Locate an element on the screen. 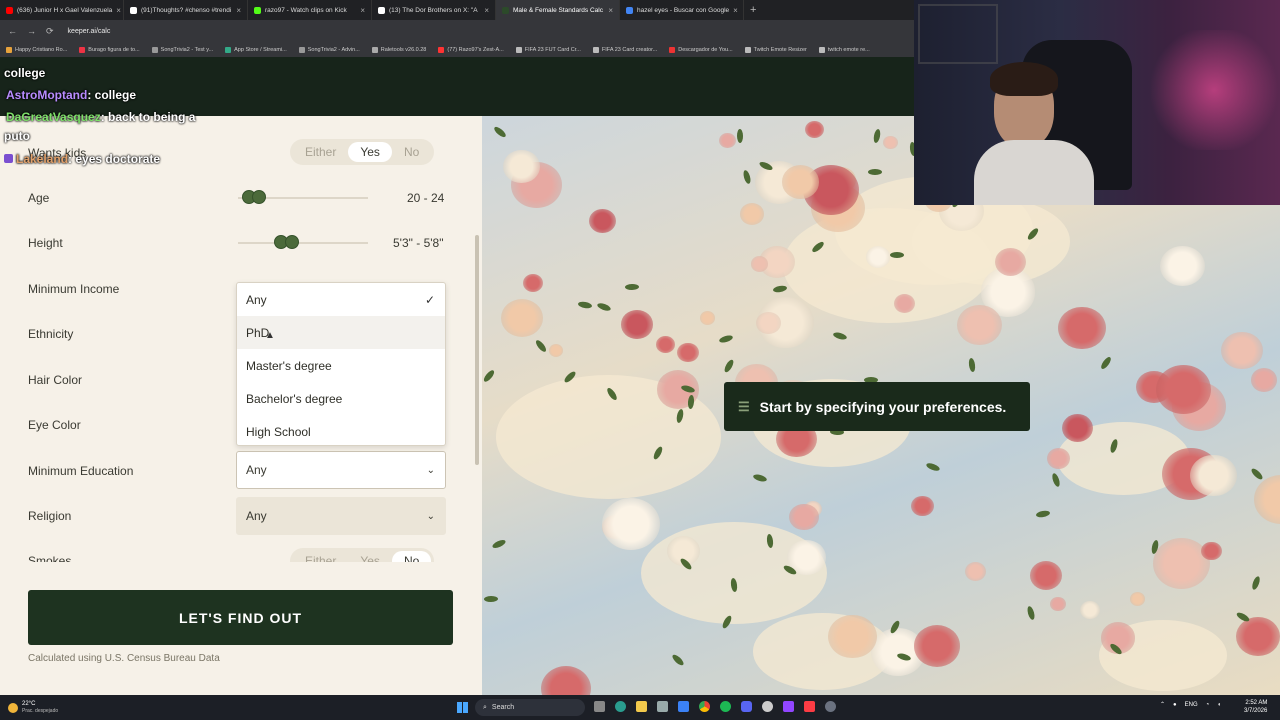  age-slider-max-handle is located at coordinates (259, 197).